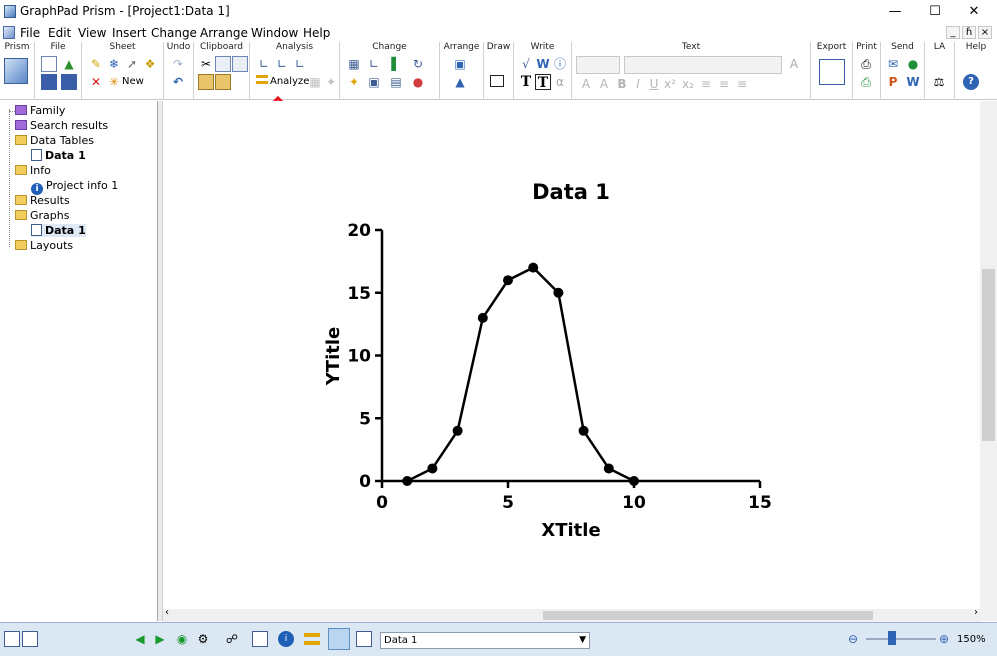 The height and width of the screenshot is (656, 997). What do you see at coordinates (638, 84) in the screenshot?
I see `italic-icon: I` at bounding box center [638, 84].